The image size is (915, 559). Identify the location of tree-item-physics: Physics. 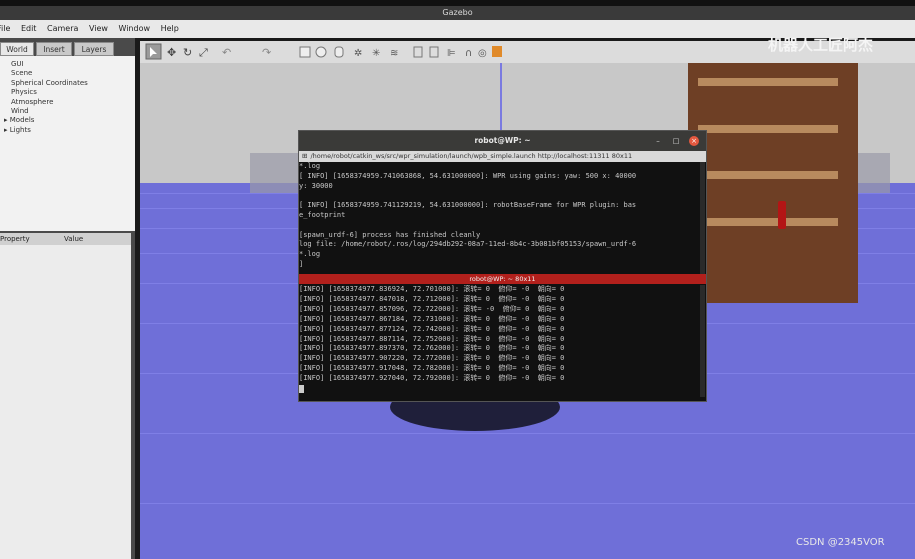
(67, 92).